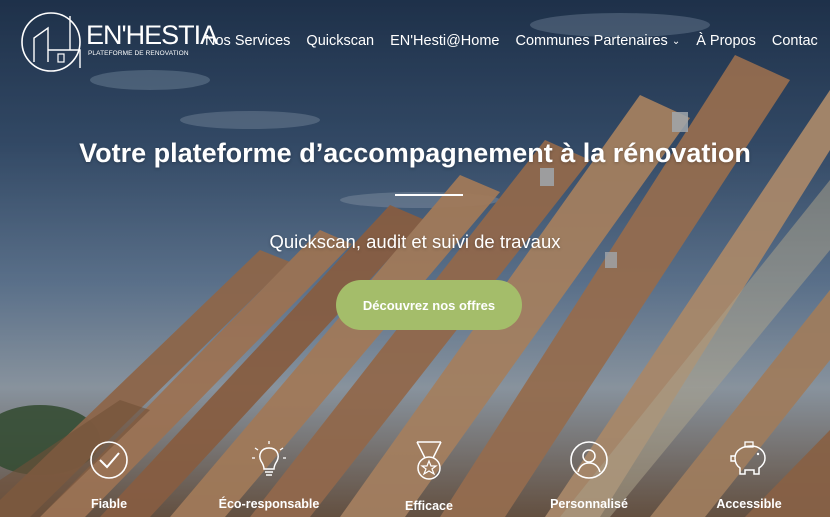  I want to click on hero-subtitle: Quickscan, audit et suivi de travaux, so click(415, 241).